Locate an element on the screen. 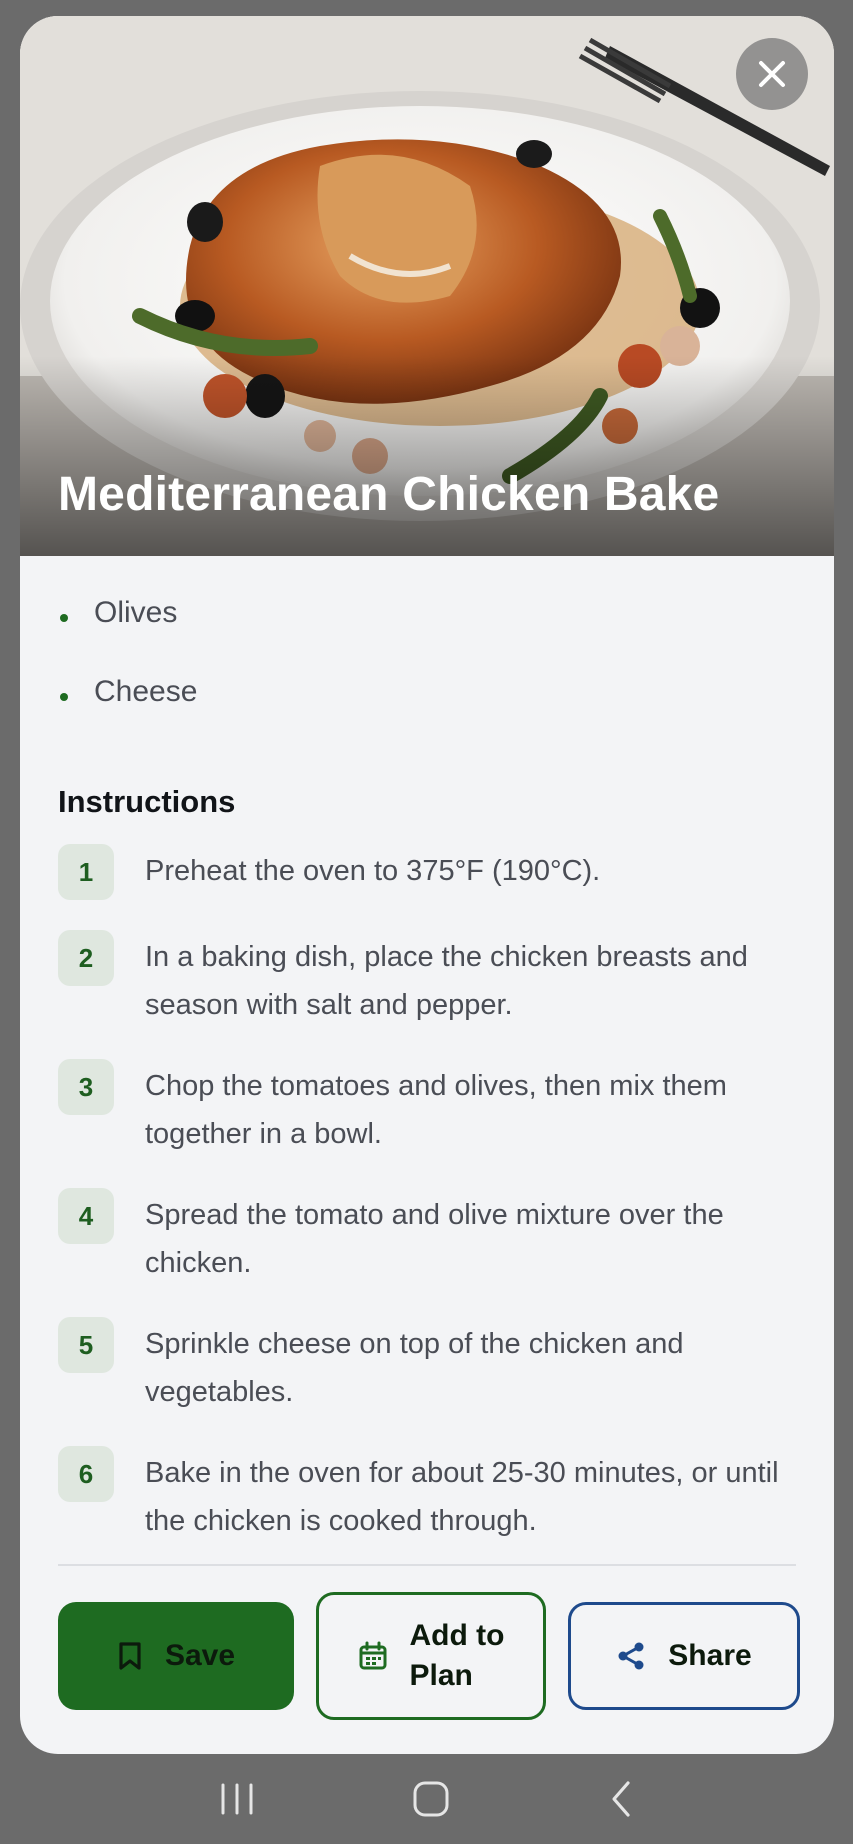 The image size is (853, 1844). calendar-icon is located at coordinates (373, 1656).